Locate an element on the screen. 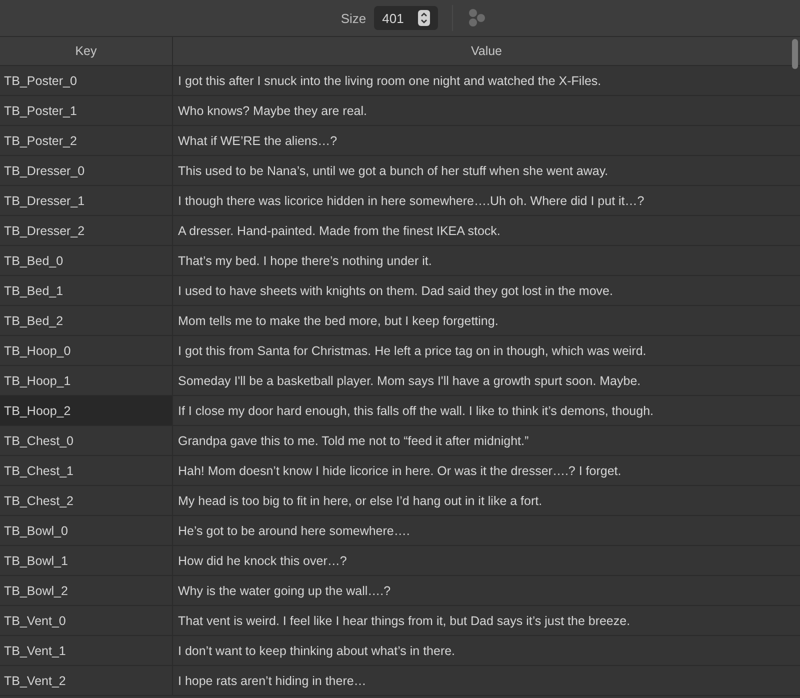 The height and width of the screenshot is (698, 800). value-cell: Grandpa gave this to me. Told me not to “feed it after midnight.” is located at coordinates (486, 440).